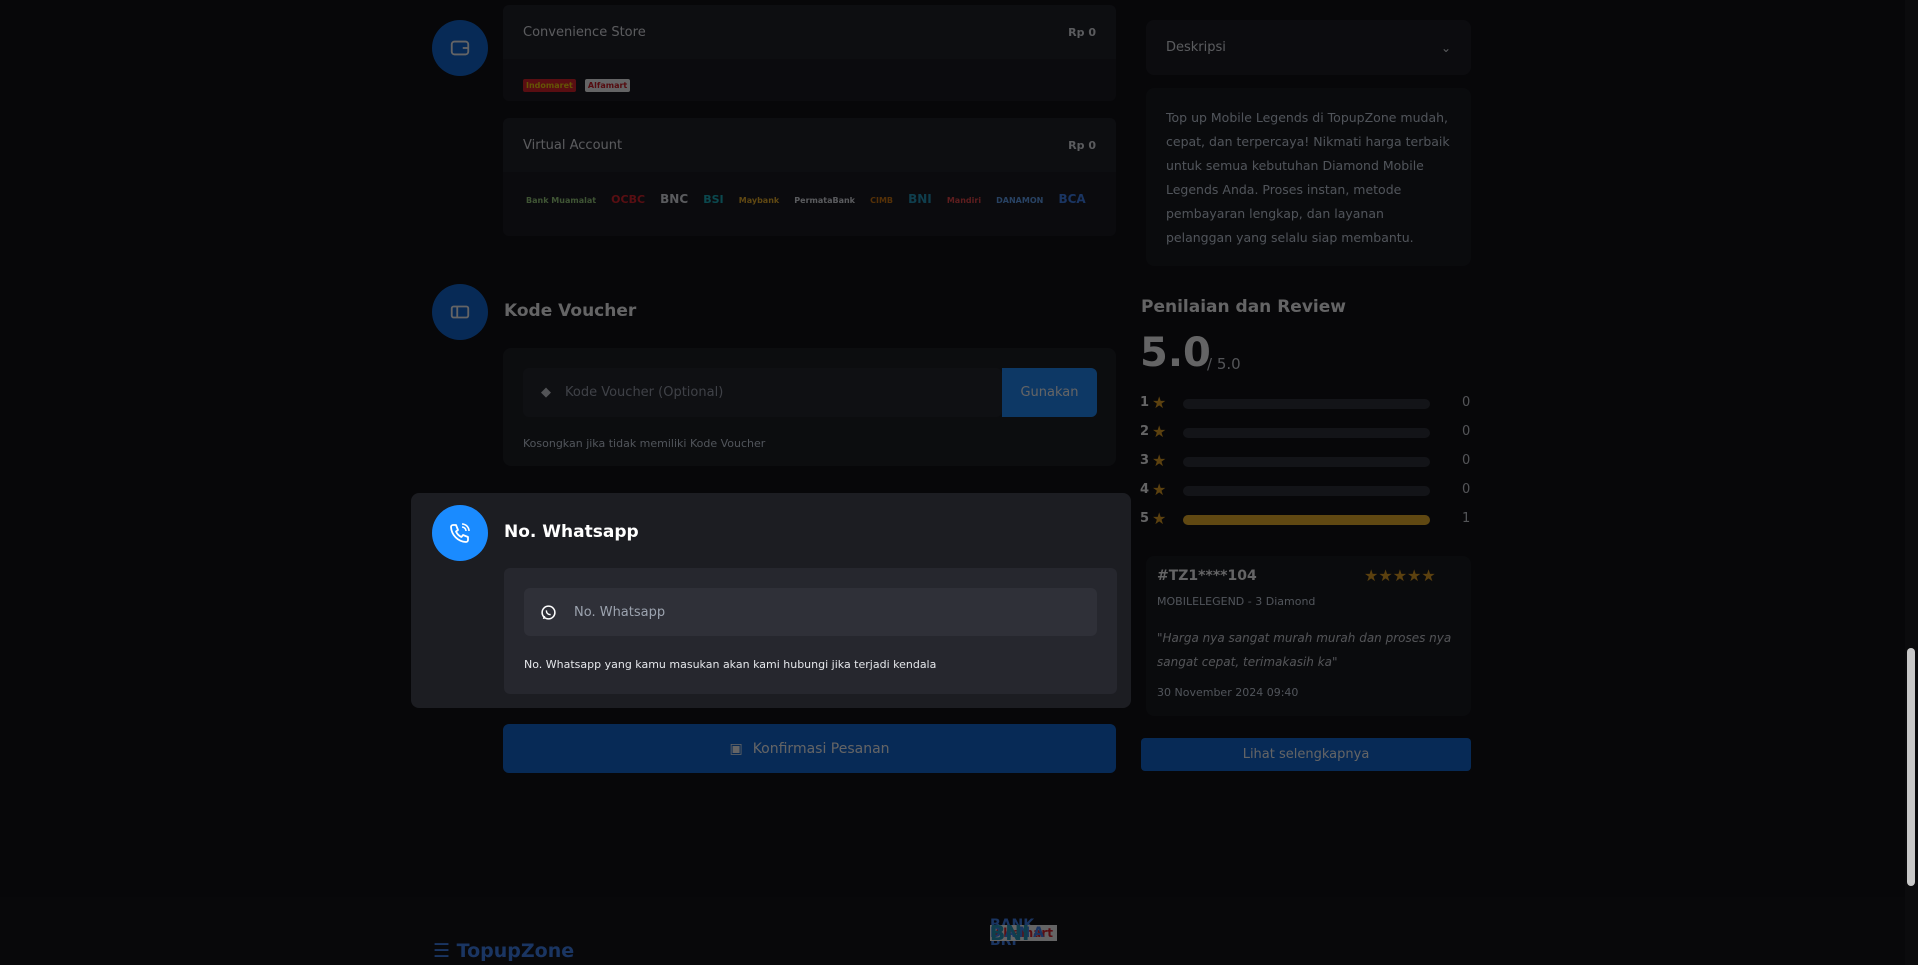 This screenshot has height=965, width=1918. What do you see at coordinates (824, 200) in the screenshot?
I see `permata-logo: PermataBank` at bounding box center [824, 200].